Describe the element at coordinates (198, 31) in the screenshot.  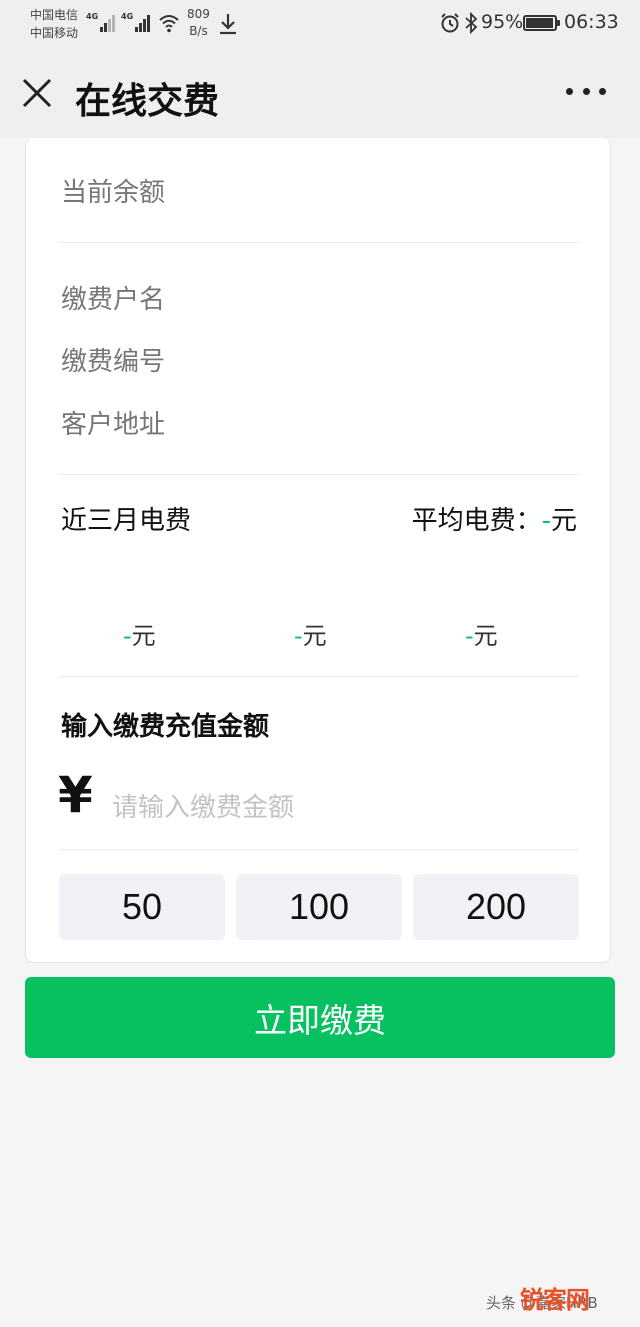
I see `speed-unit: B/s` at that location.